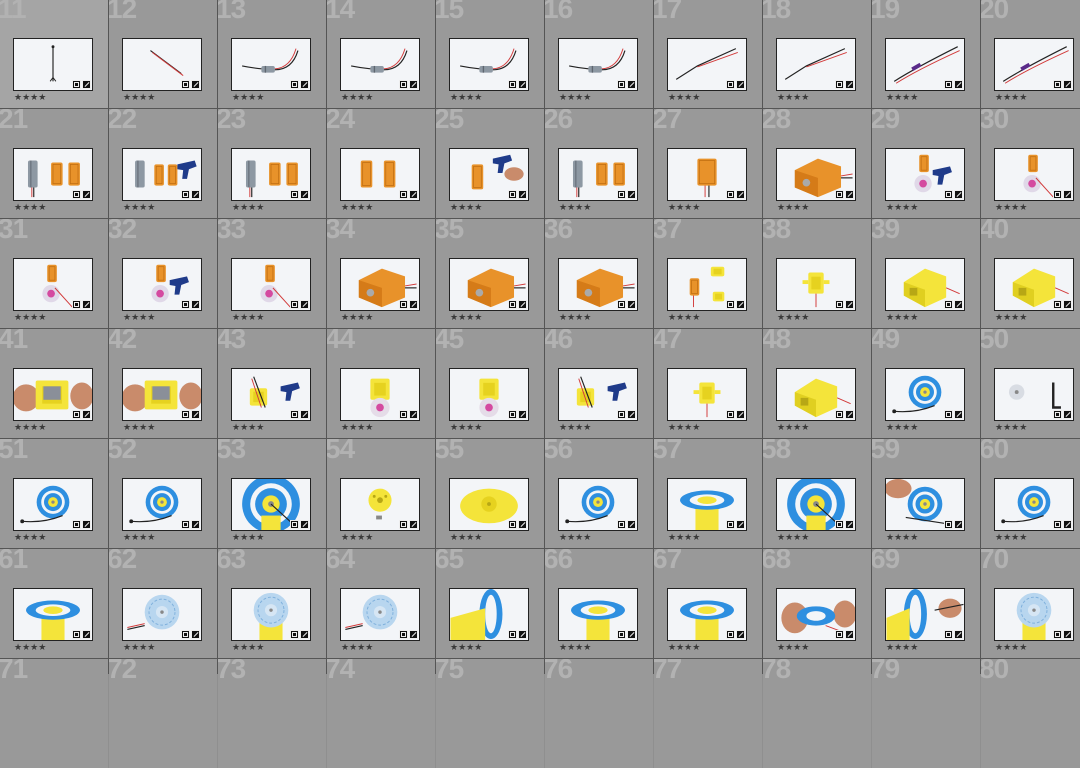  I want to click on grid-cell: 27 ★★★★, so click(708, 163).